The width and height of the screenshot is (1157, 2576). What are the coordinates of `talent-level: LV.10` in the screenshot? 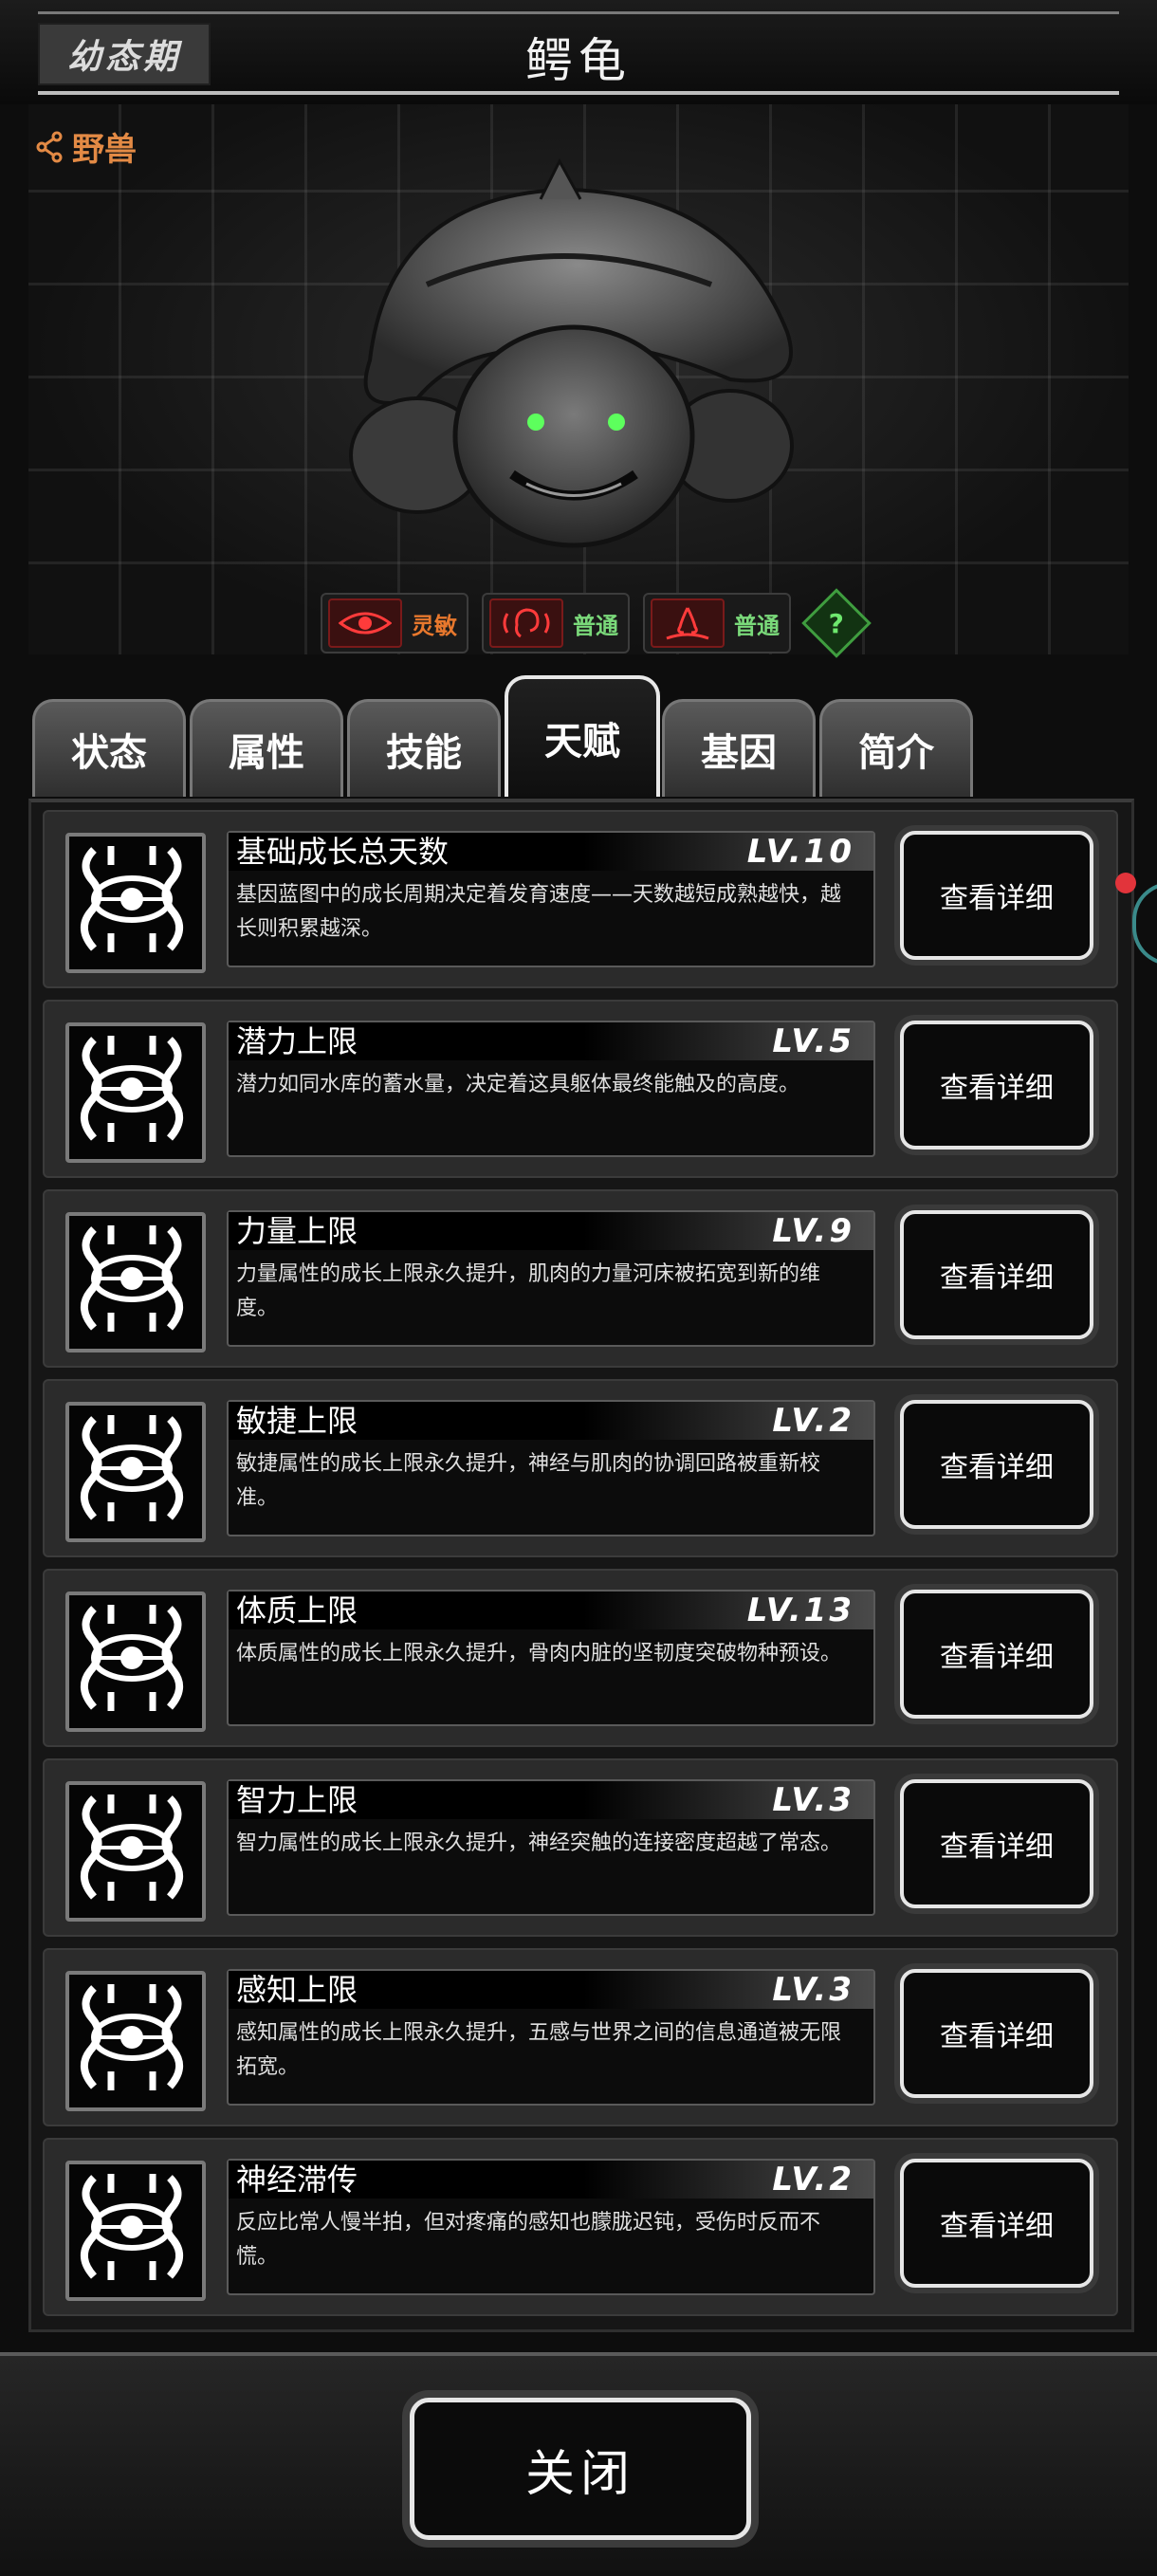 It's located at (800, 852).